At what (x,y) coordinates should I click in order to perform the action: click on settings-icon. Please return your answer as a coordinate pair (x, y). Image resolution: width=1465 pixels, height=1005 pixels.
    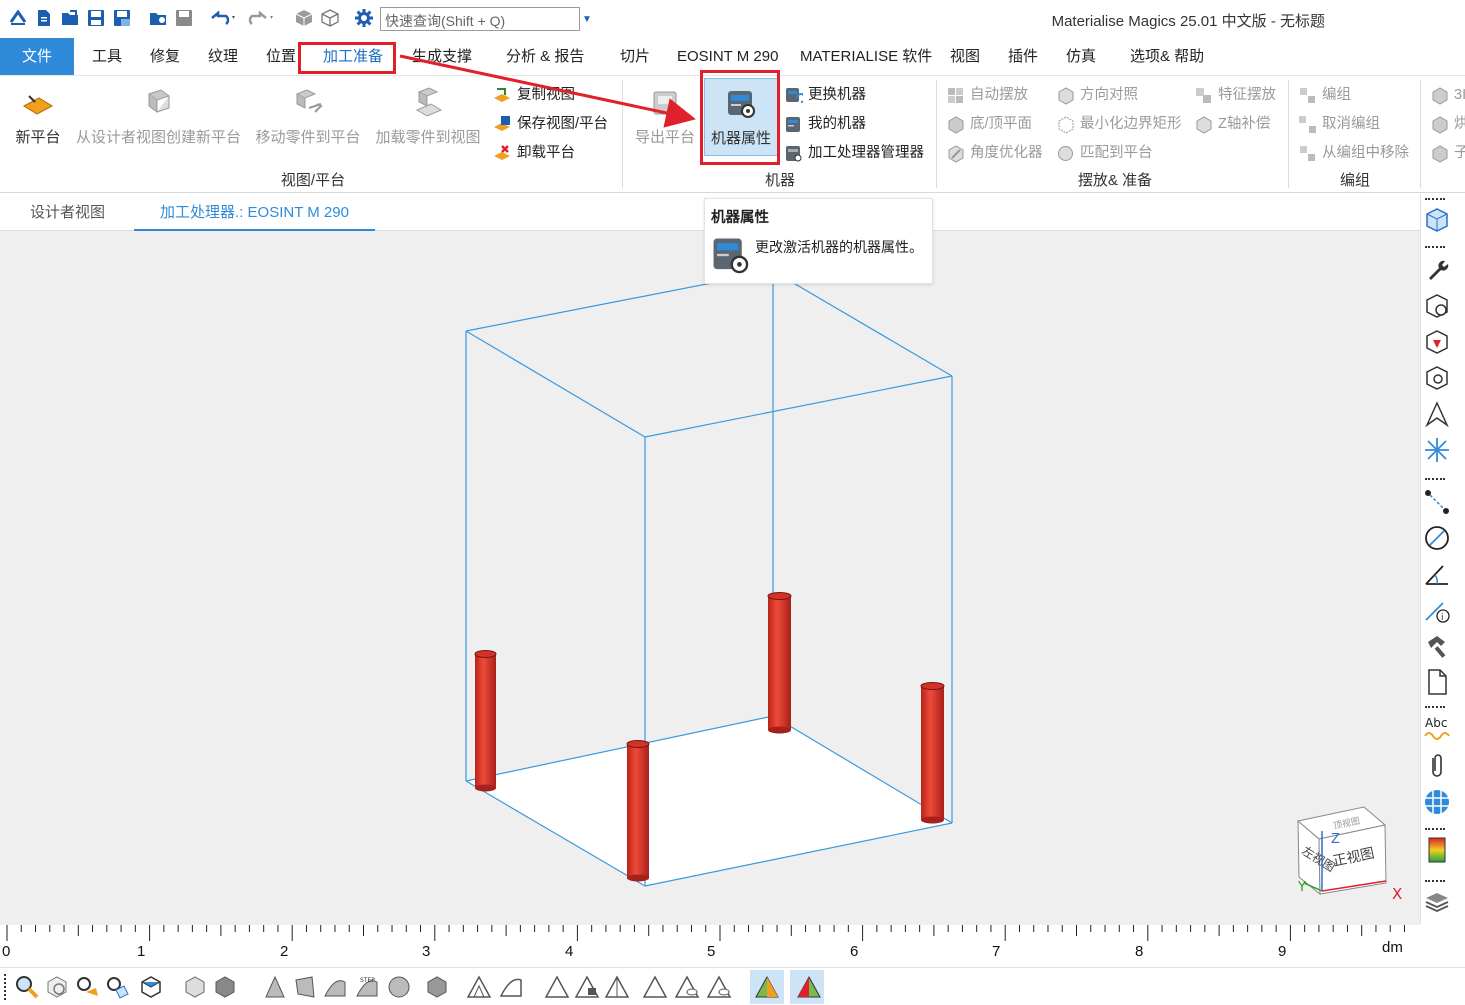
    Looking at the image, I should click on (364, 18).